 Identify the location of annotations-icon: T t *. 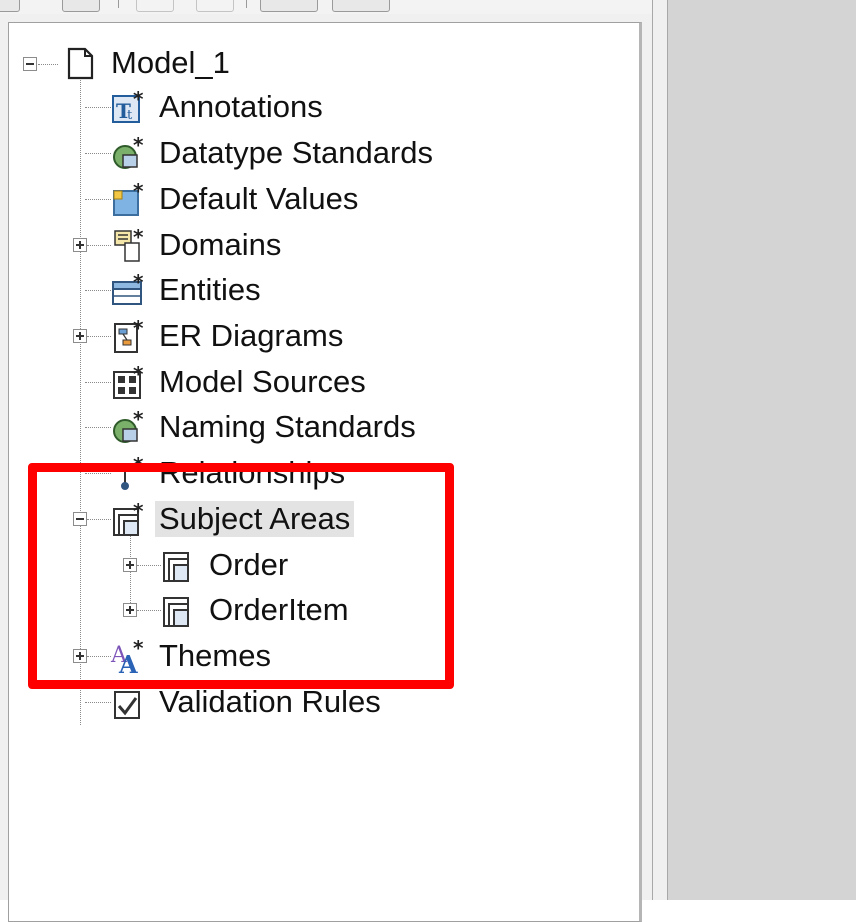
(128, 105).